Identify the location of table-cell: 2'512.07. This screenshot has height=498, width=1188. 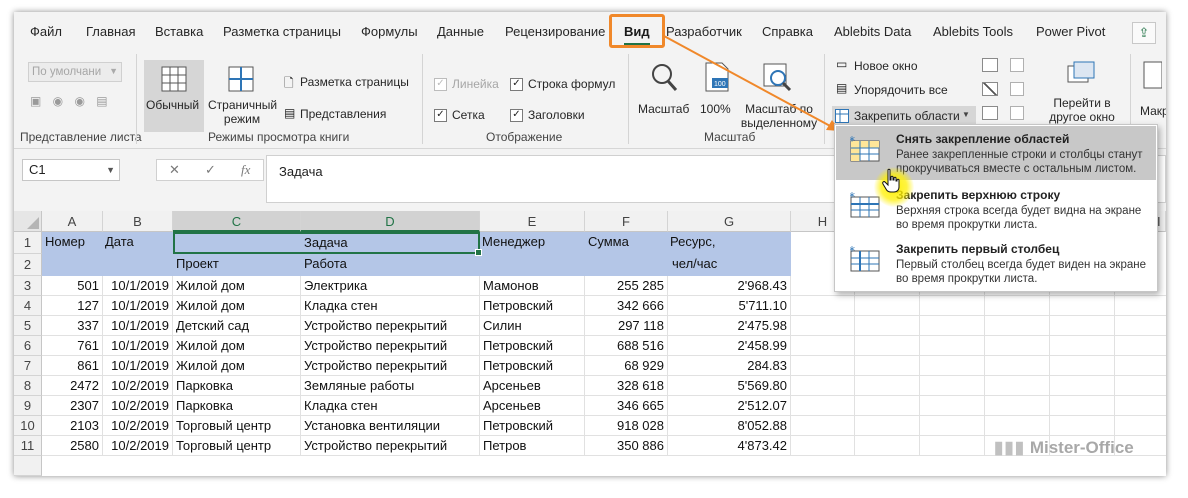
(729, 406).